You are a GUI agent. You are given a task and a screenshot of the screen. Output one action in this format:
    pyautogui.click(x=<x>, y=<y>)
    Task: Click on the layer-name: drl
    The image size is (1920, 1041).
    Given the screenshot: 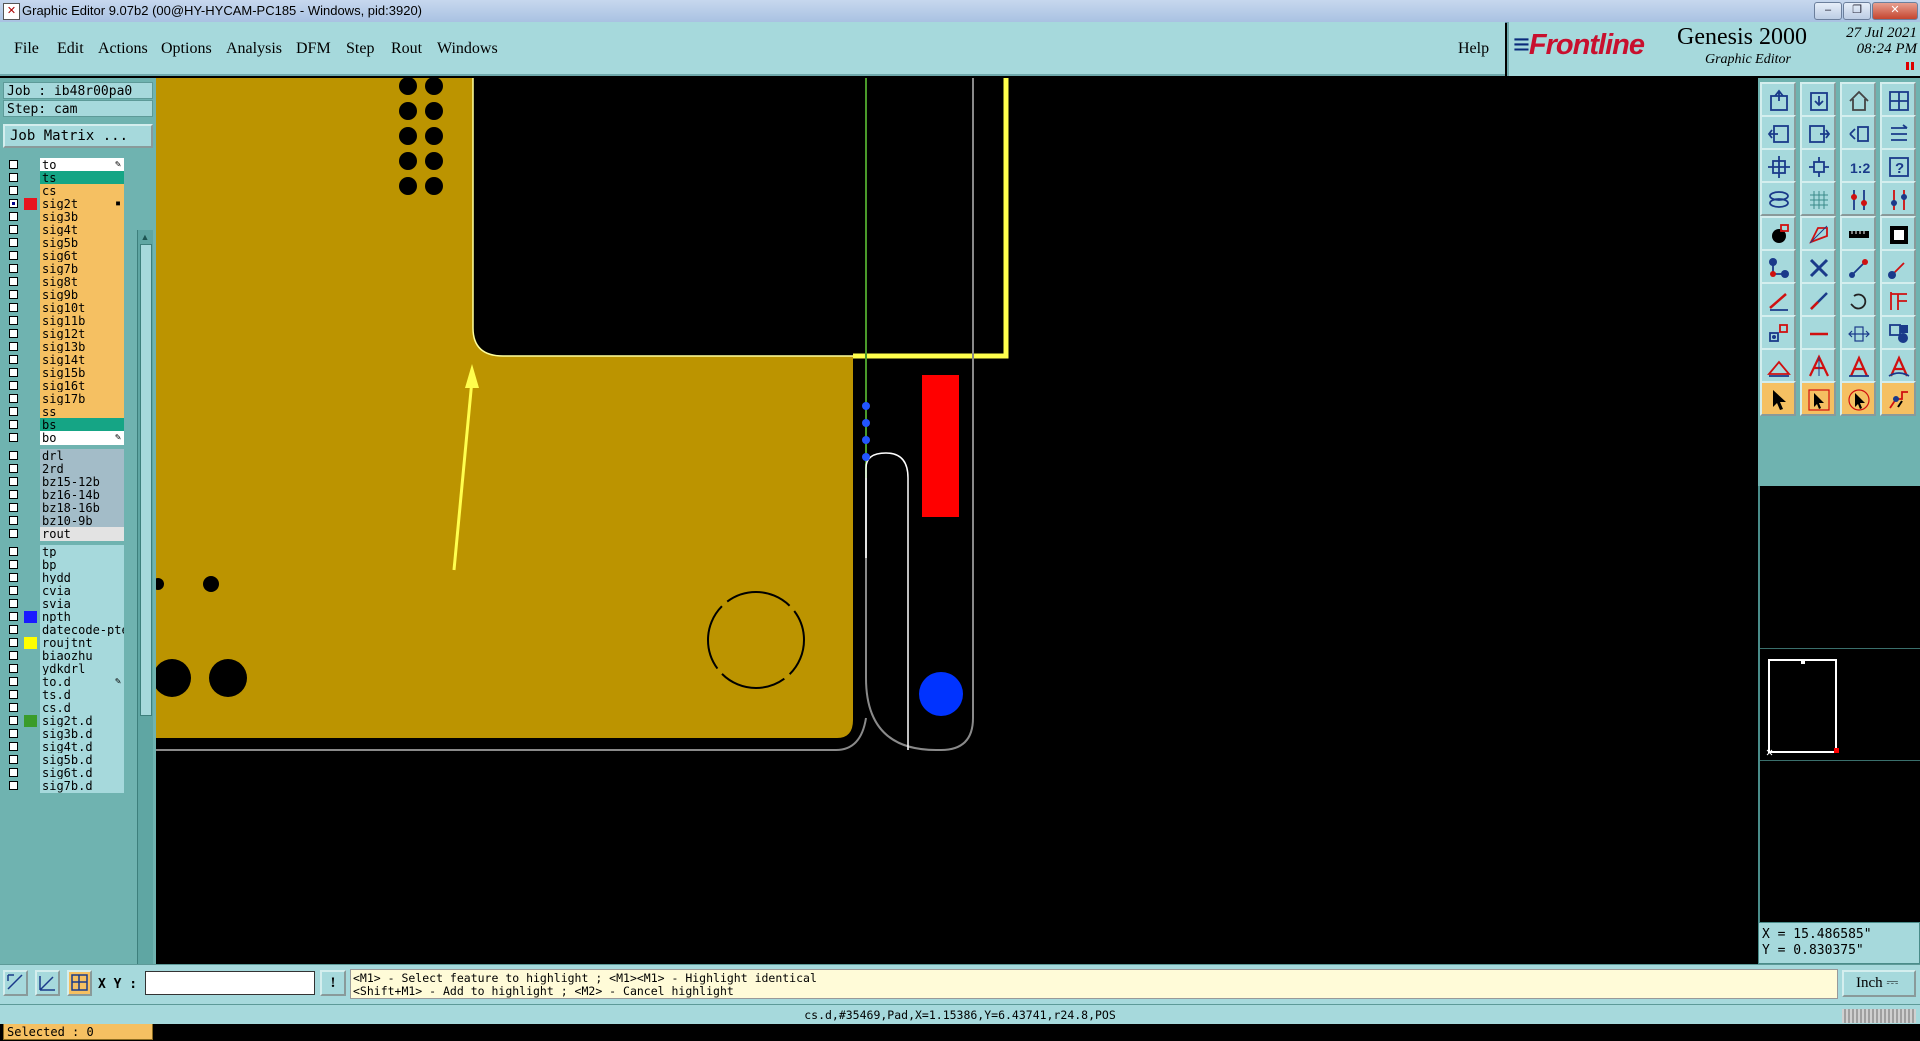 What is the action you would take?
    pyautogui.click(x=82, y=456)
    